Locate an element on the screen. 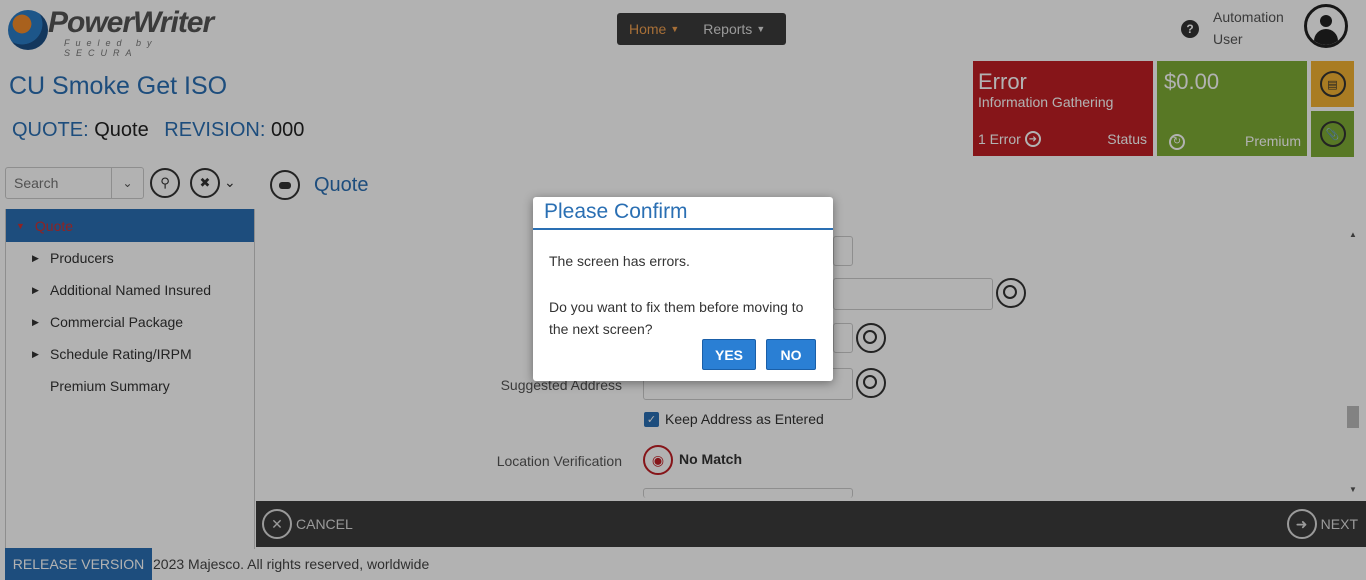  yes-button: YES is located at coordinates (729, 354).